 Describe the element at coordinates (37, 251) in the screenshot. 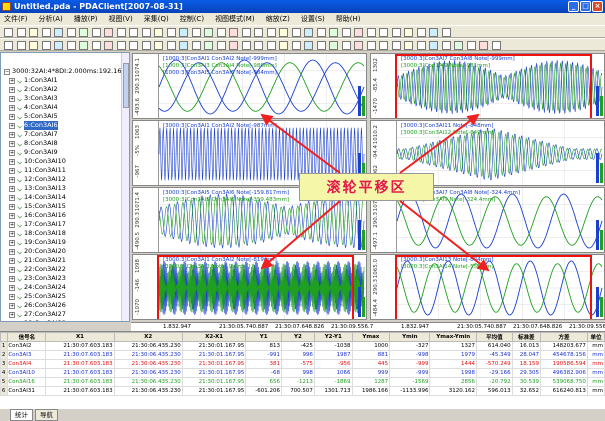

I see `tree-item: +20:Con3AI20` at that location.